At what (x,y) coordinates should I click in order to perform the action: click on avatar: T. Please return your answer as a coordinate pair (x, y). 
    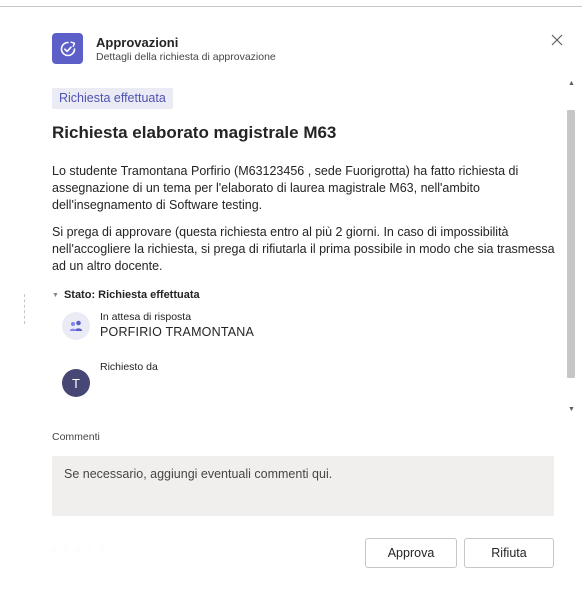
    Looking at the image, I should click on (76, 383).